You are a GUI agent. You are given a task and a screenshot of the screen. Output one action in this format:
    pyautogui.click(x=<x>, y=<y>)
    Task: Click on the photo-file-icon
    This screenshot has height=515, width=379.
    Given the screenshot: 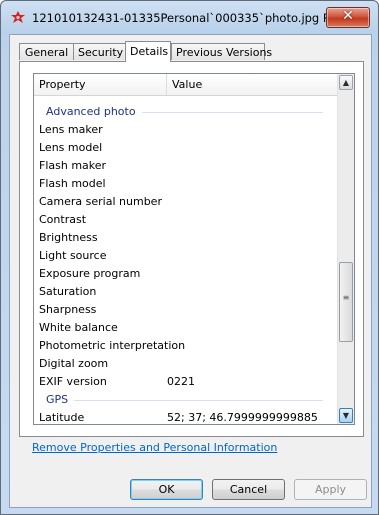 What is the action you would take?
    pyautogui.click(x=18, y=17)
    